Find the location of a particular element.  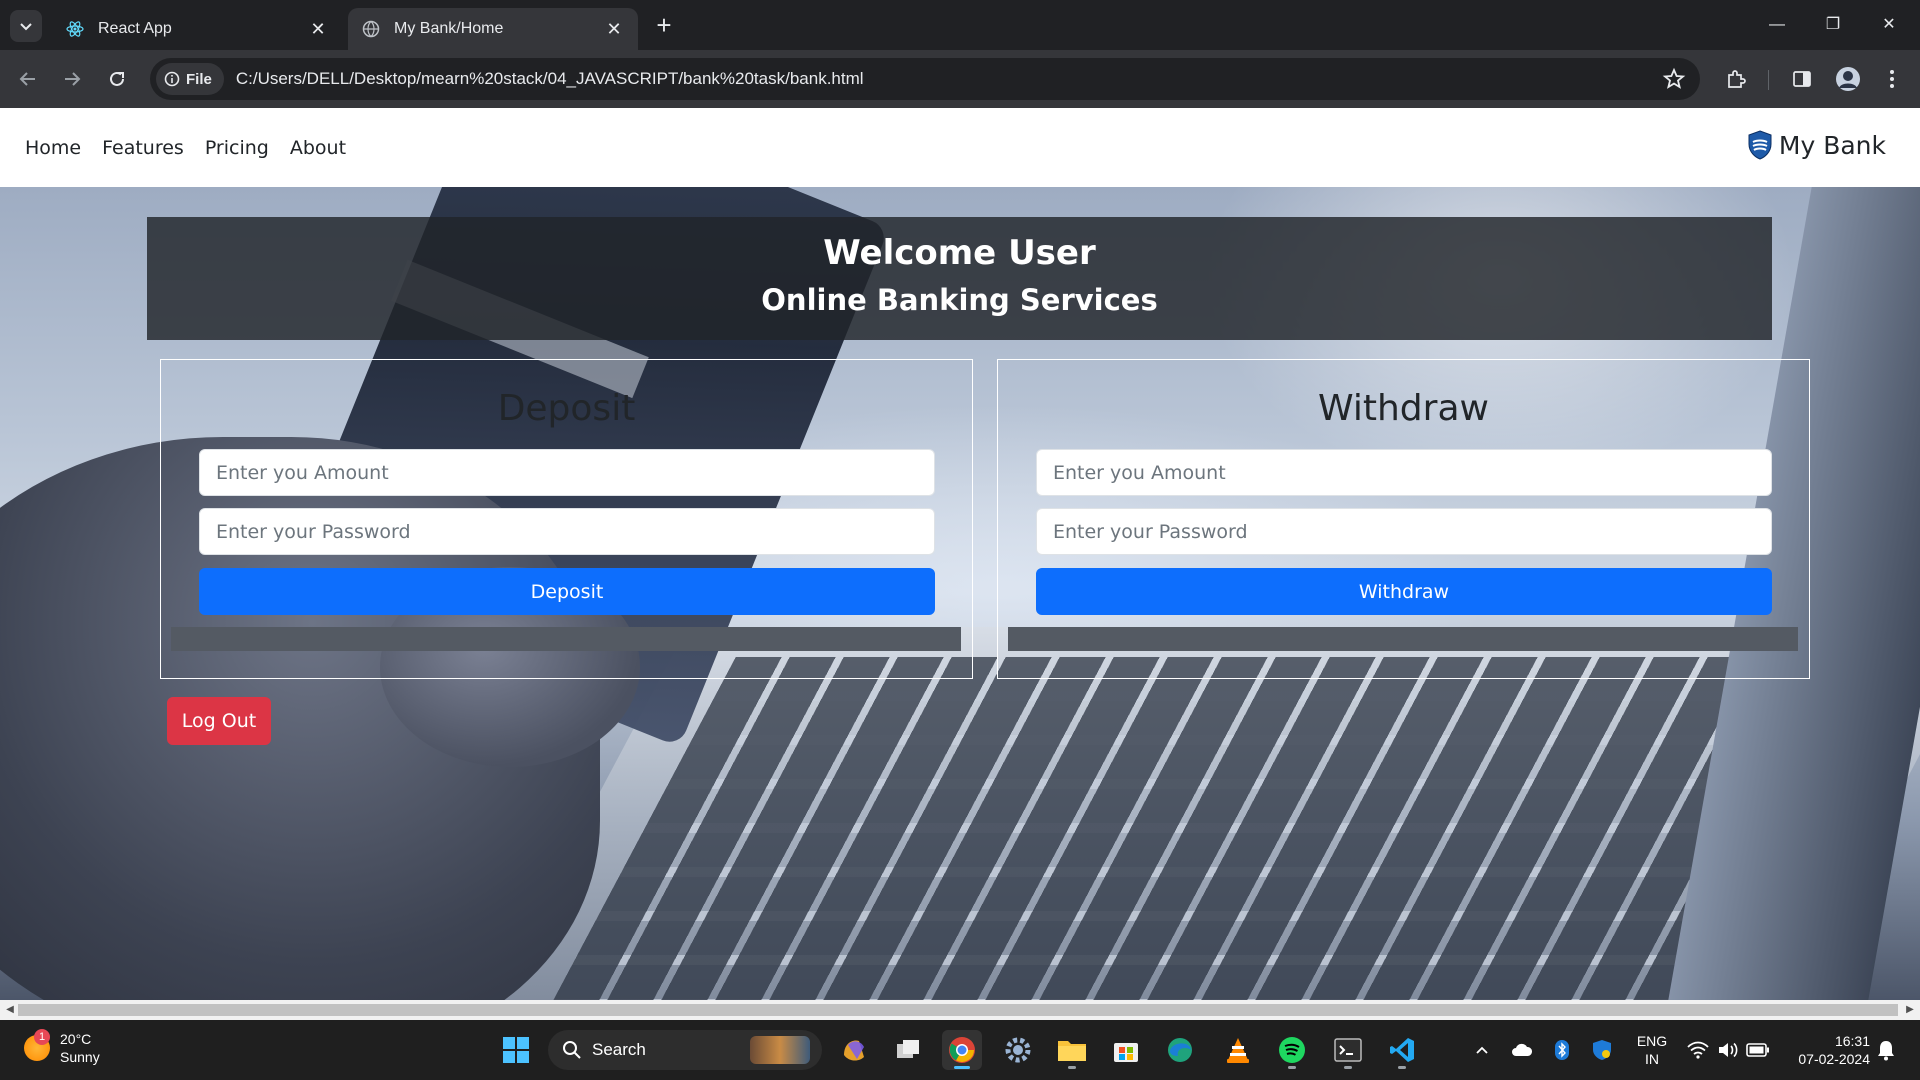

chrome-taskbar-icon is located at coordinates (962, 1050).